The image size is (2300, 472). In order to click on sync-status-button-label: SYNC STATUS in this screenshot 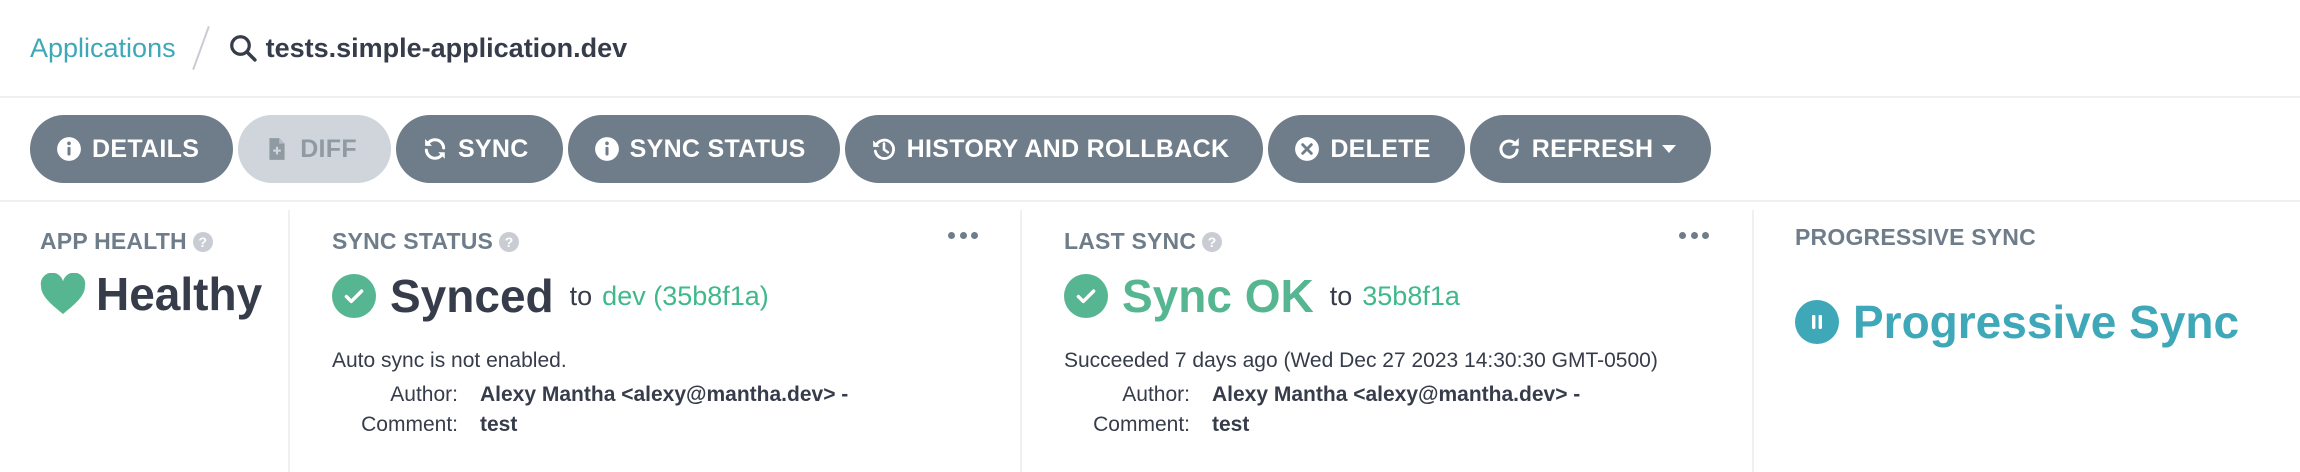, I will do `click(717, 148)`.